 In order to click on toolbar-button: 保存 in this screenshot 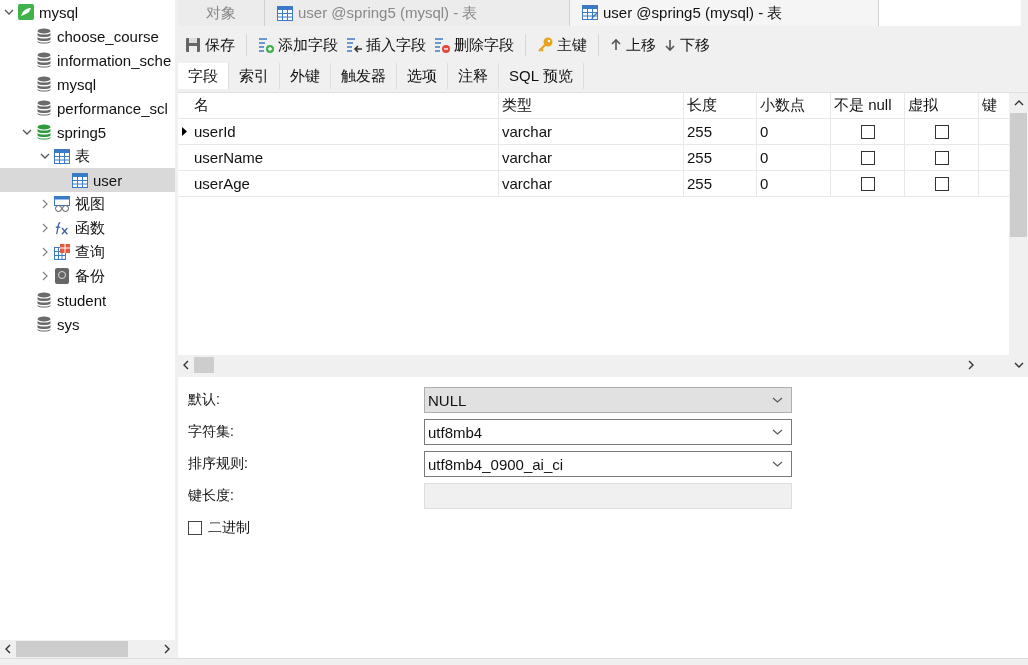, I will do `click(210, 45)`.